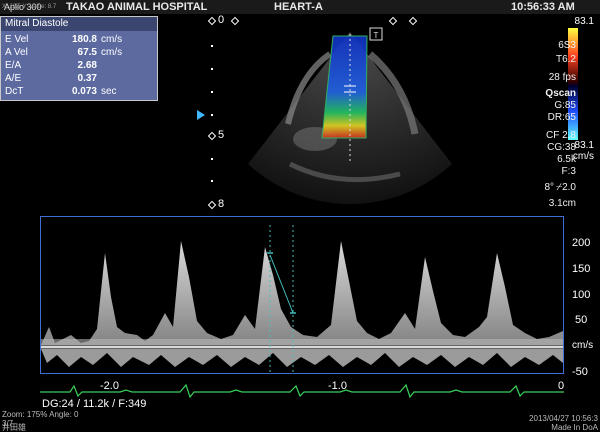 This screenshot has width=600, height=432. I want to click on sample-volume-label: ⌿2.0, so click(566, 187).